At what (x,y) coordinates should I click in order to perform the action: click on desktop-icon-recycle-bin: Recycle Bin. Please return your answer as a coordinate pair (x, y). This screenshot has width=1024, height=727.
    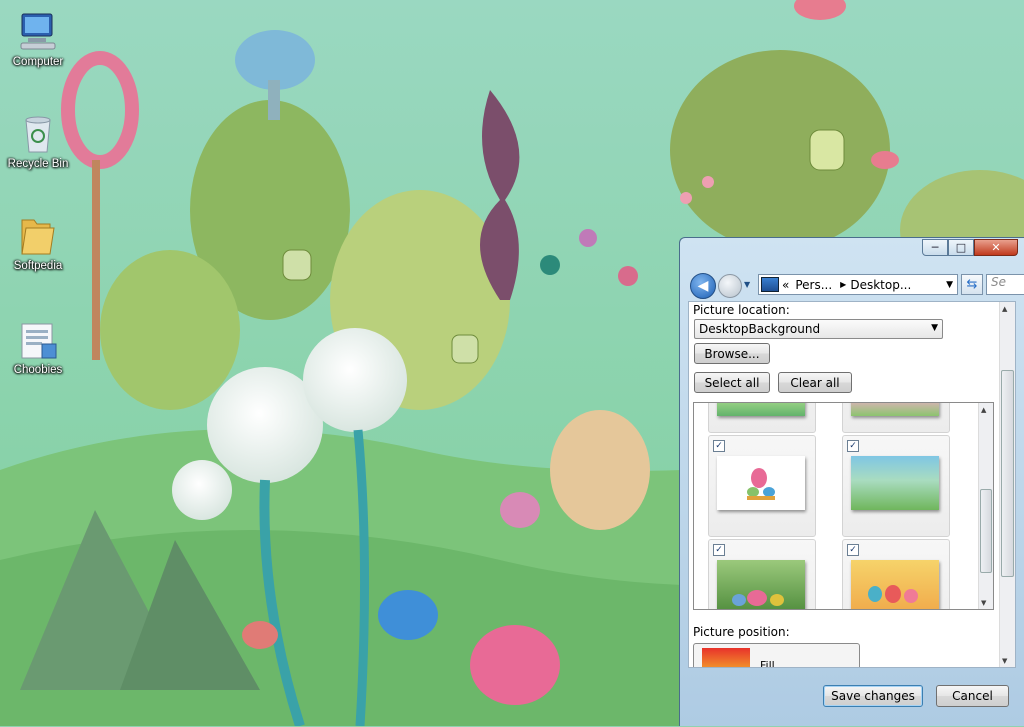
    Looking at the image, I should click on (38, 141).